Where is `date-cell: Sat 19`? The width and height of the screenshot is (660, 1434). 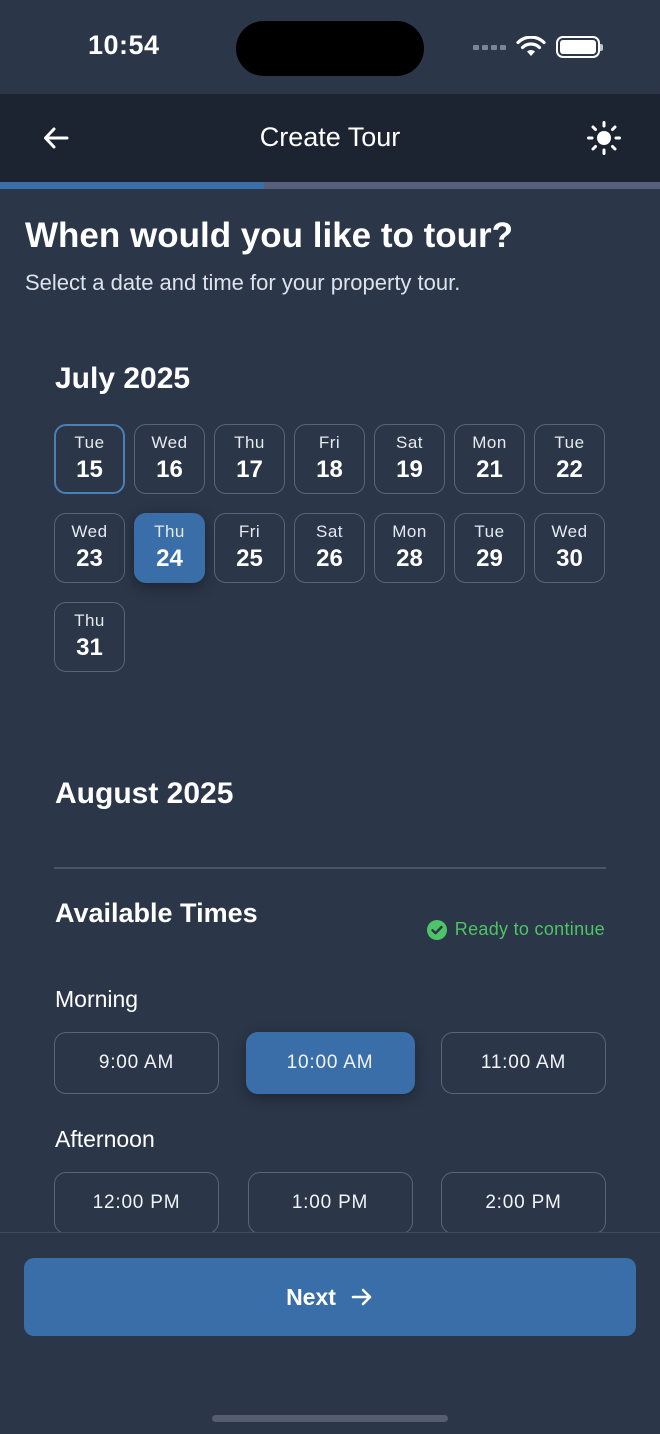 date-cell: Sat 19 is located at coordinates (409, 459).